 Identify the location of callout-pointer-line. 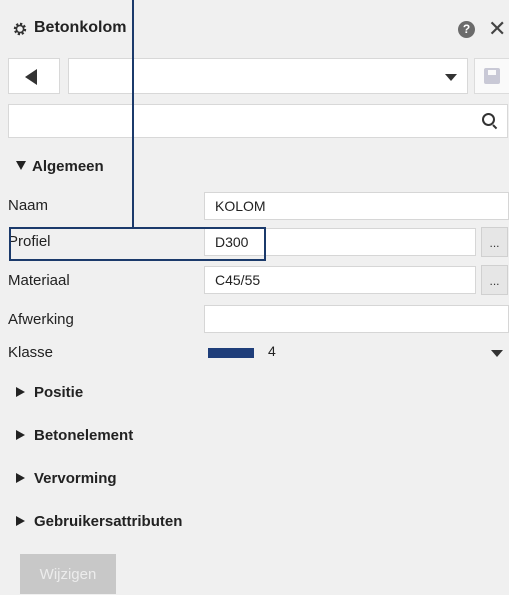
(133, 113).